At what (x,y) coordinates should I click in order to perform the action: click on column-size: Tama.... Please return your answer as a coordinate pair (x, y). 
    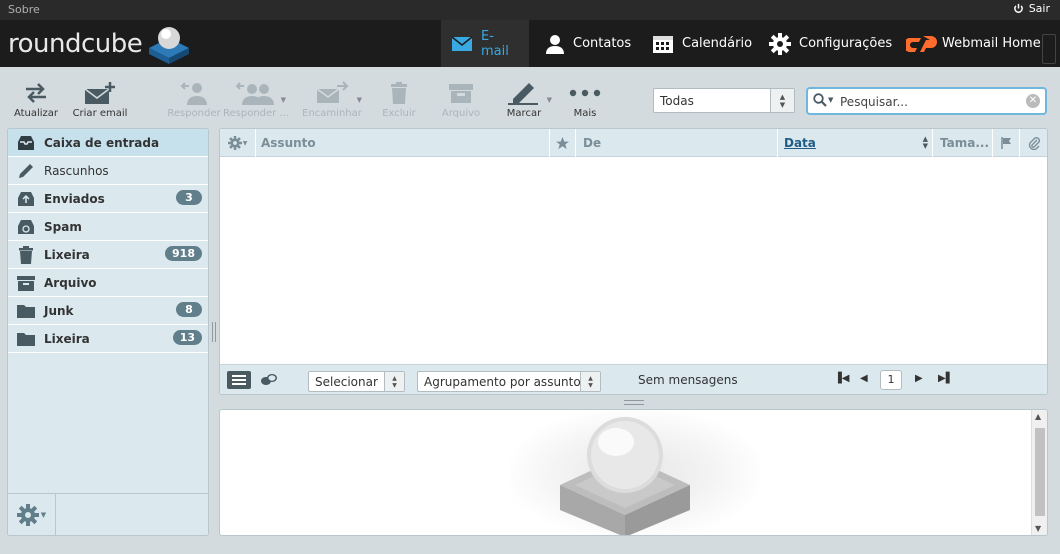
    Looking at the image, I should click on (963, 143).